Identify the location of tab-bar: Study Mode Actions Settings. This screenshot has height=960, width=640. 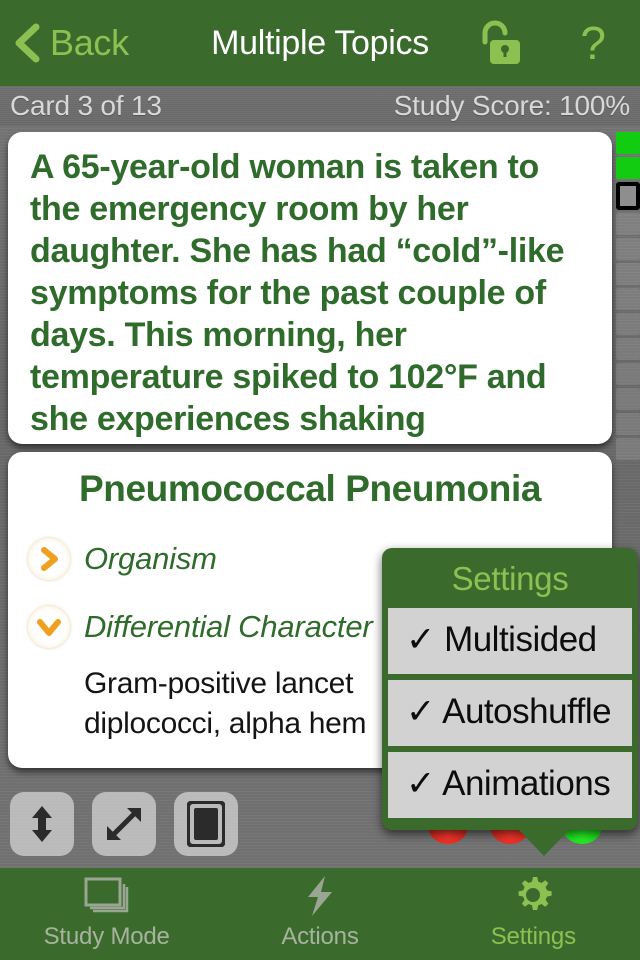
(320, 914).